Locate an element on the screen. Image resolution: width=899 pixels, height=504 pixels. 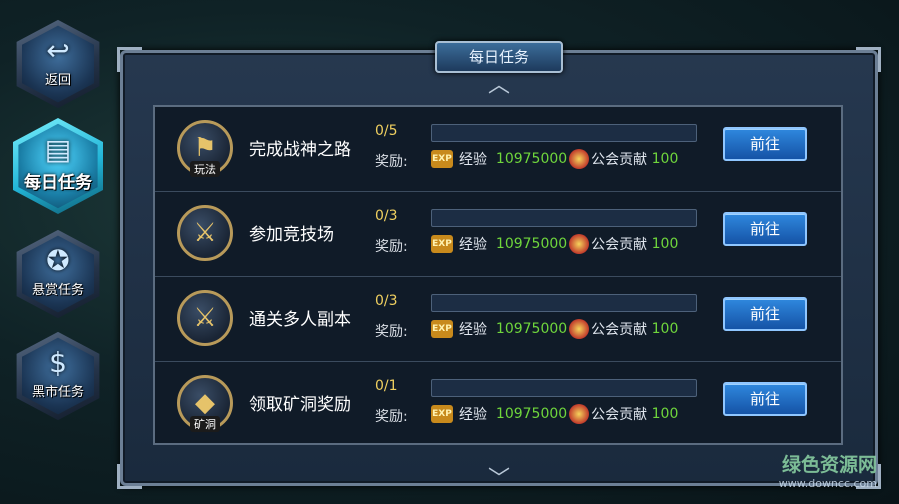
watermark: 绿色资源网 www.downcc.com is located at coordinates (827, 472).